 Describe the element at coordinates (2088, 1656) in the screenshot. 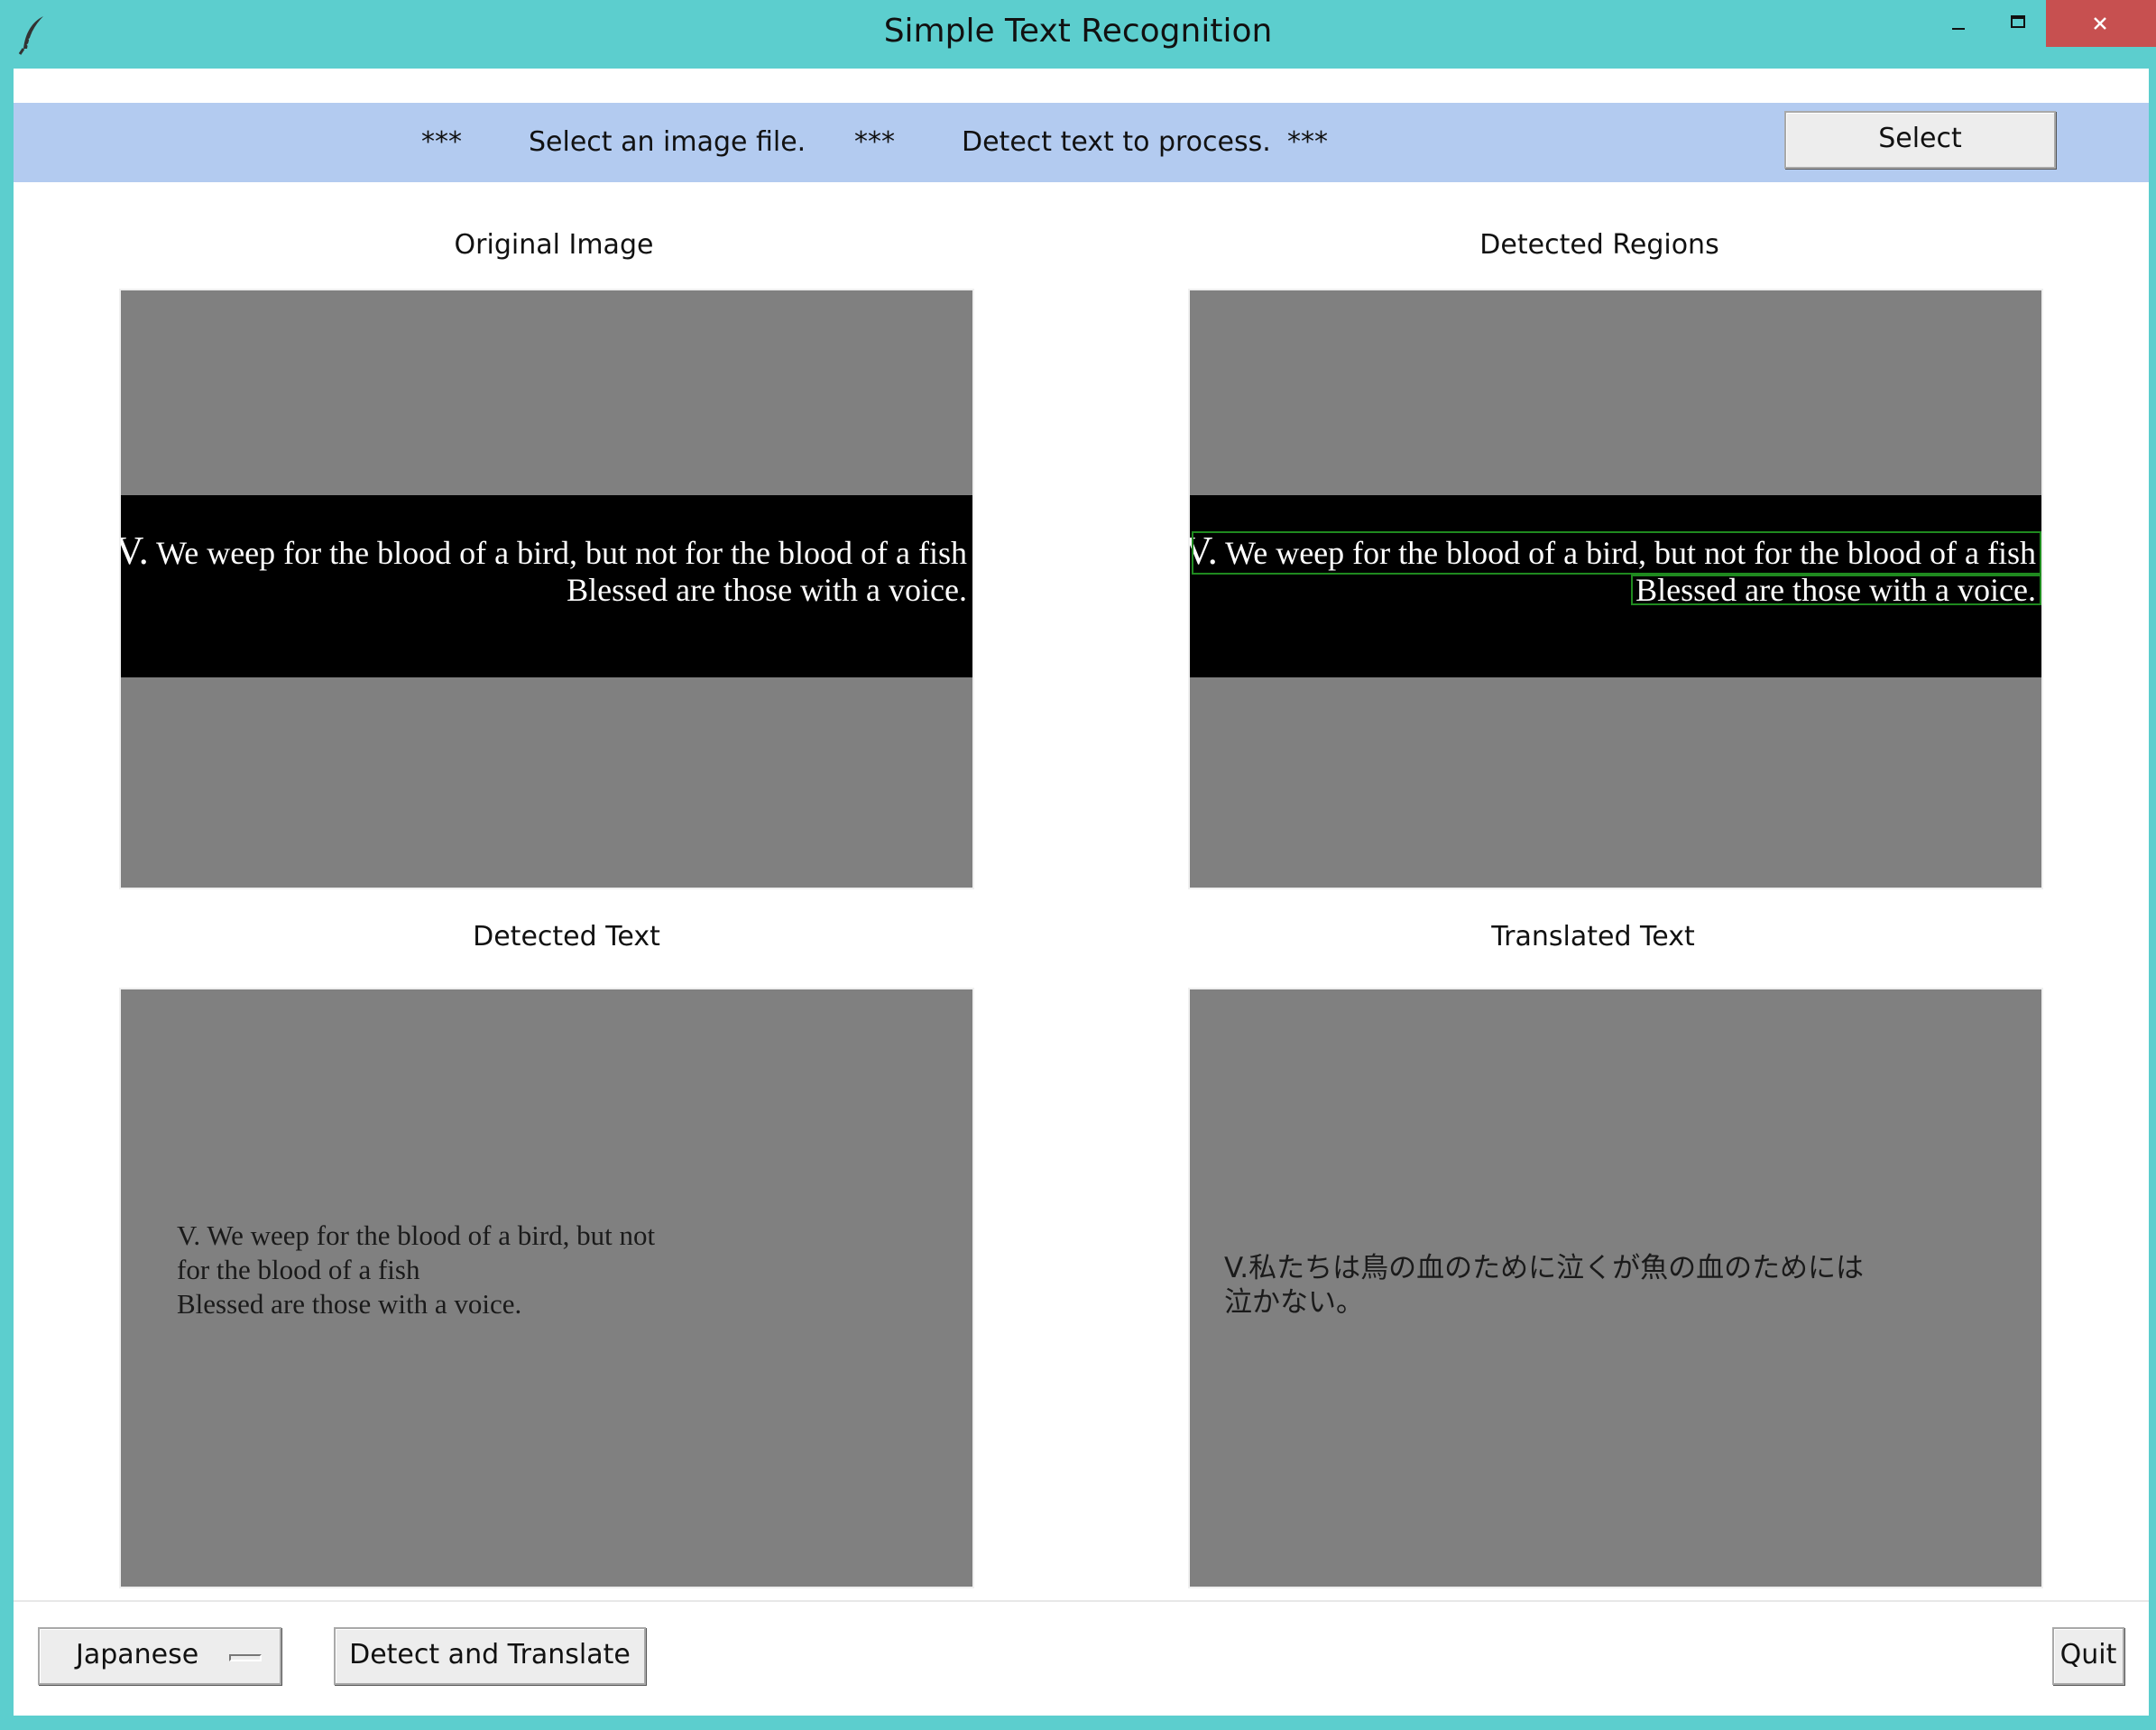

I see `quit-button: Quit` at that location.